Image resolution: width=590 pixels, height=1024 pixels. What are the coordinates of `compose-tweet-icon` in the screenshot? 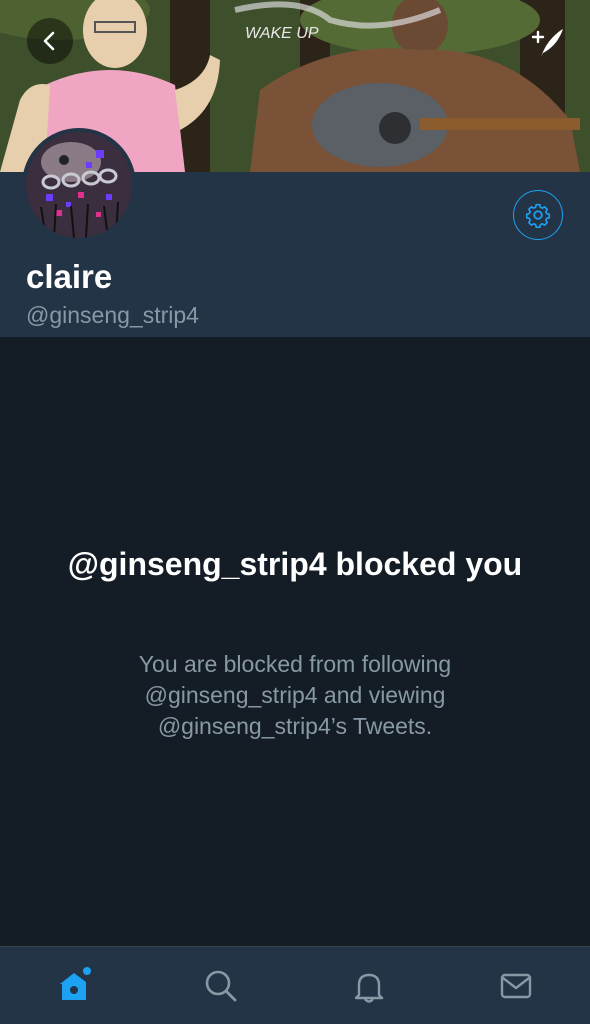 It's located at (547, 43).